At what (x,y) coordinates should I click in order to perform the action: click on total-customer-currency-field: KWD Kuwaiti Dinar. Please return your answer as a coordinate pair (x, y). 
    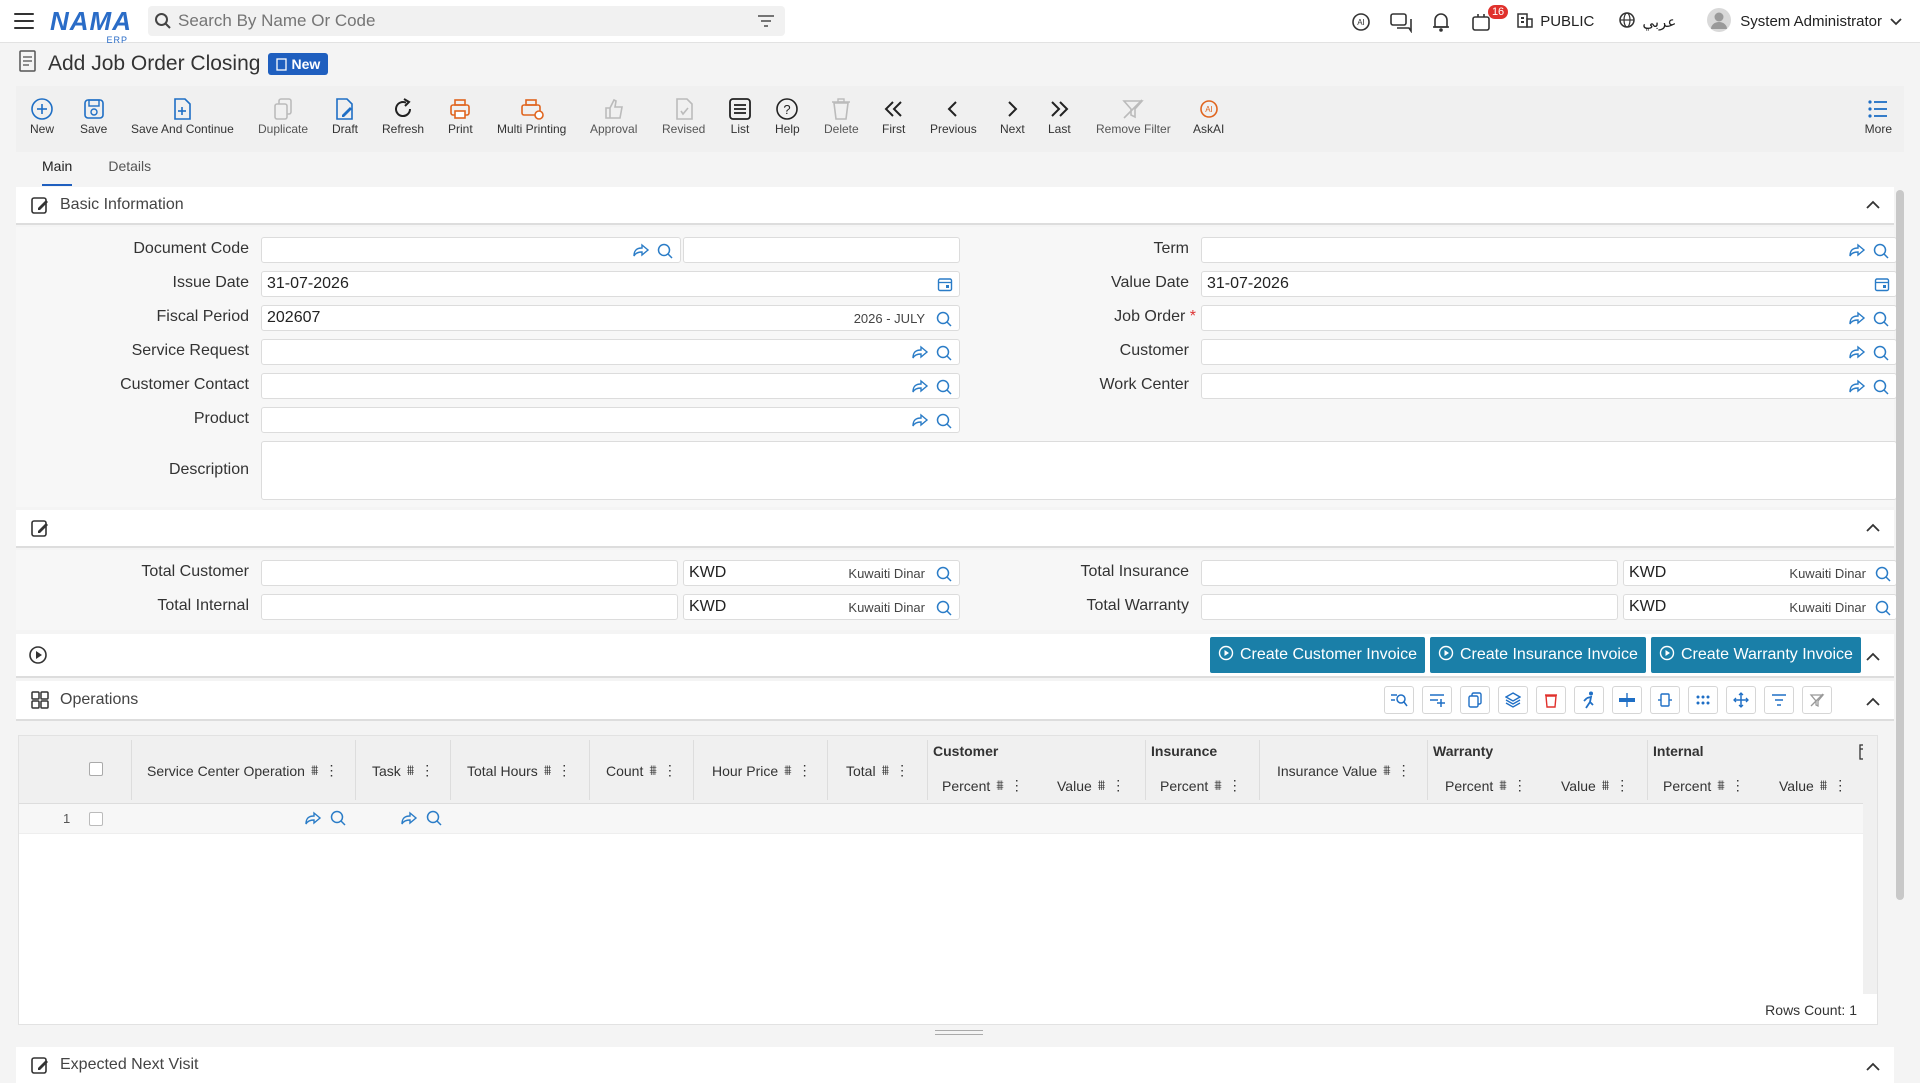
    Looking at the image, I should click on (821, 573).